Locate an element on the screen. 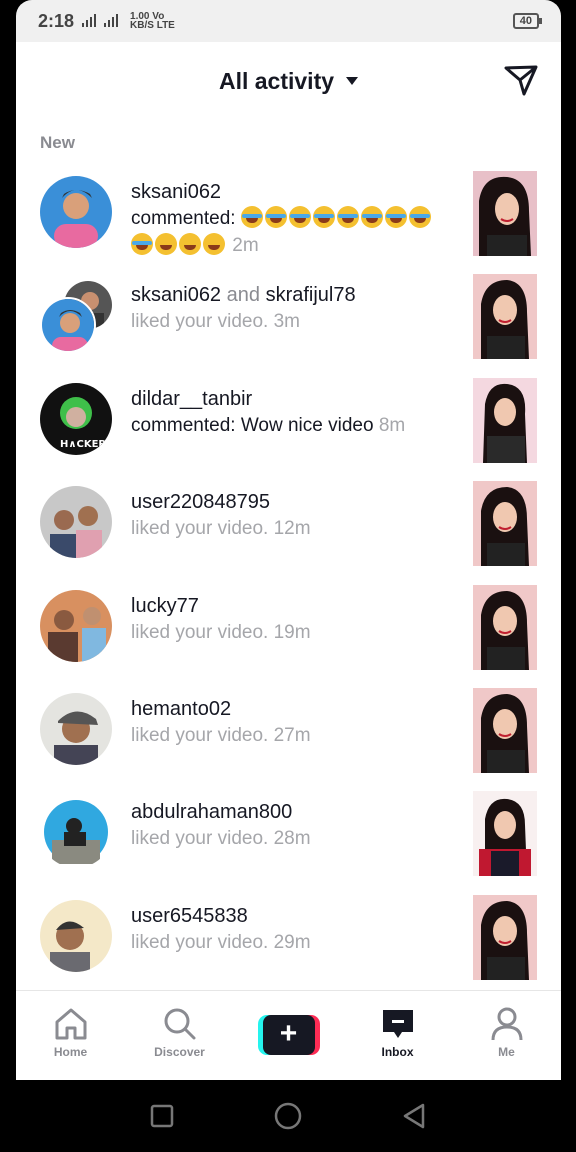  header: All activity is located at coordinates (288, 81).